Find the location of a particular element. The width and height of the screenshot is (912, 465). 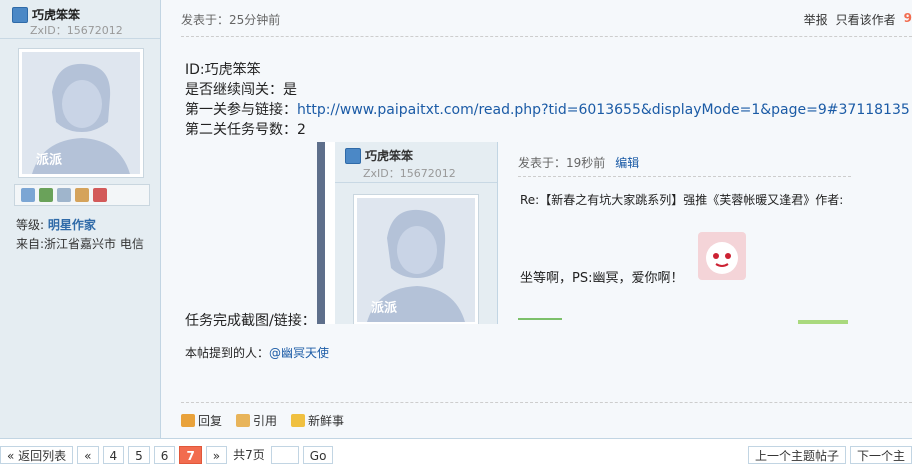

page-4: 4 is located at coordinates (113, 455).